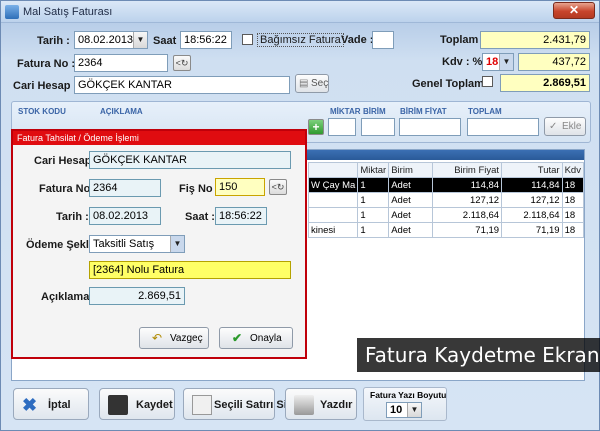  Describe the element at coordinates (342, 127) in the screenshot. I see `miktar-input` at that location.